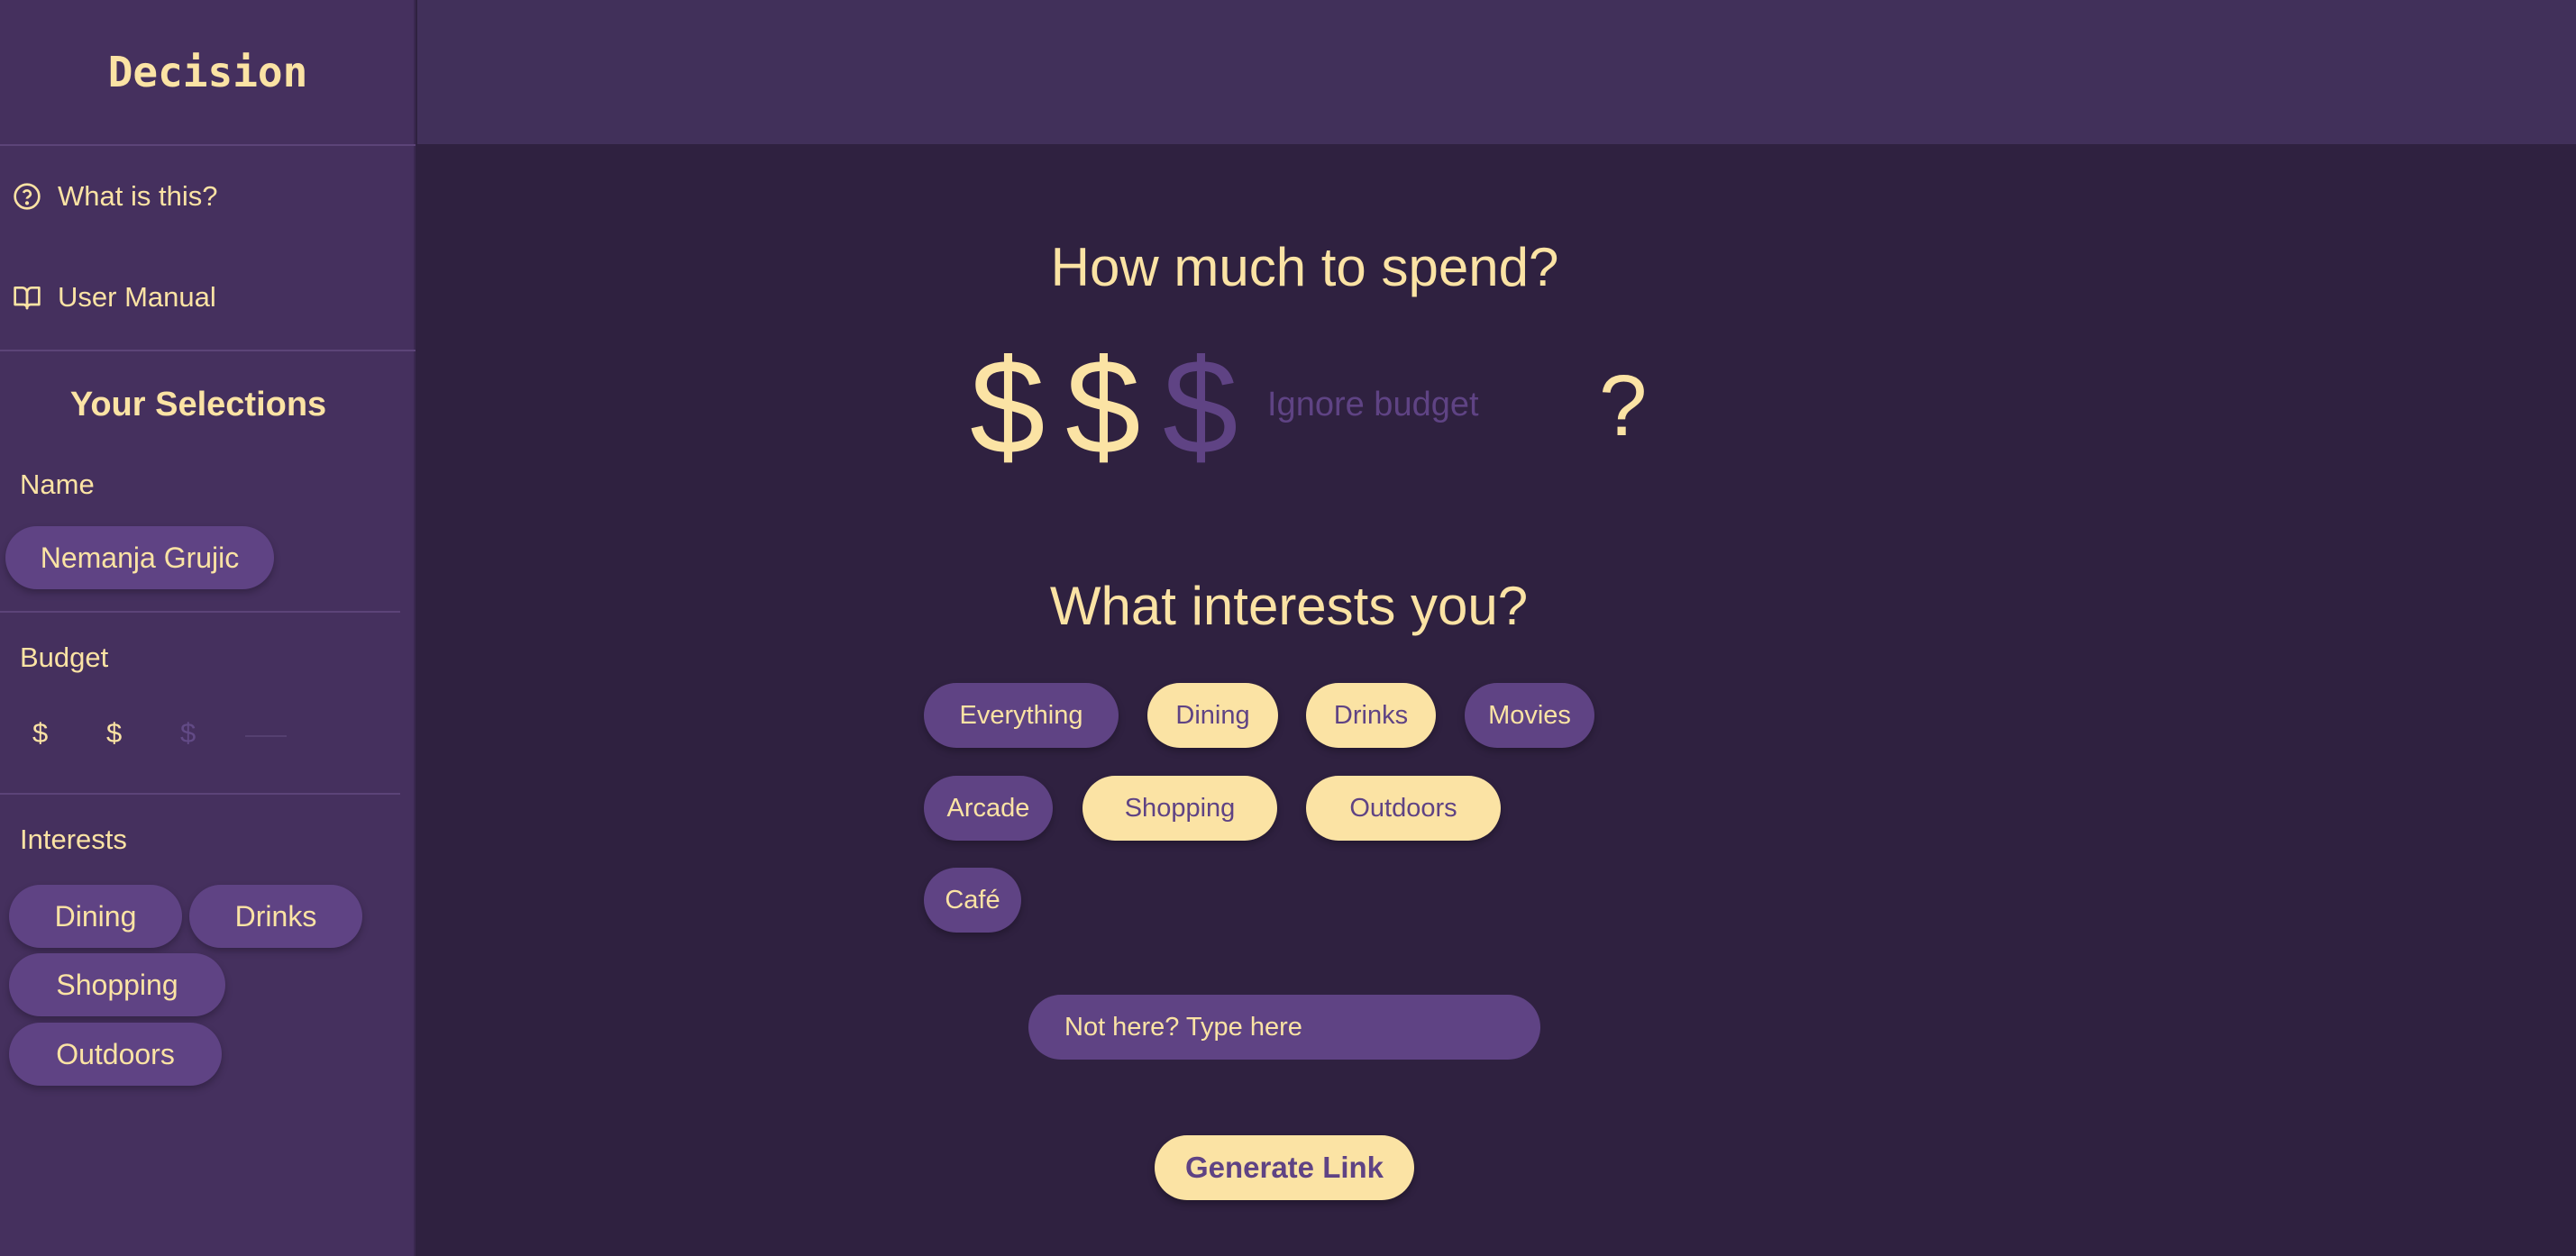 The height and width of the screenshot is (1256, 2576). I want to click on interest-option-dining: Dining, so click(1212, 715).